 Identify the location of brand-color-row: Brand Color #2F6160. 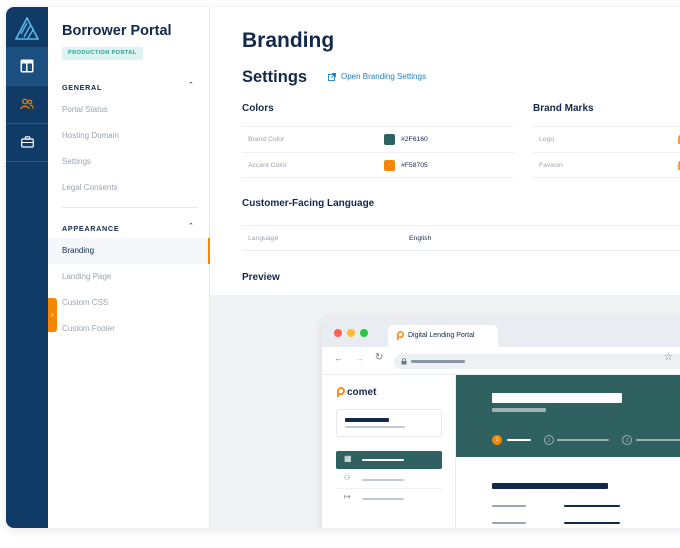
(378, 139).